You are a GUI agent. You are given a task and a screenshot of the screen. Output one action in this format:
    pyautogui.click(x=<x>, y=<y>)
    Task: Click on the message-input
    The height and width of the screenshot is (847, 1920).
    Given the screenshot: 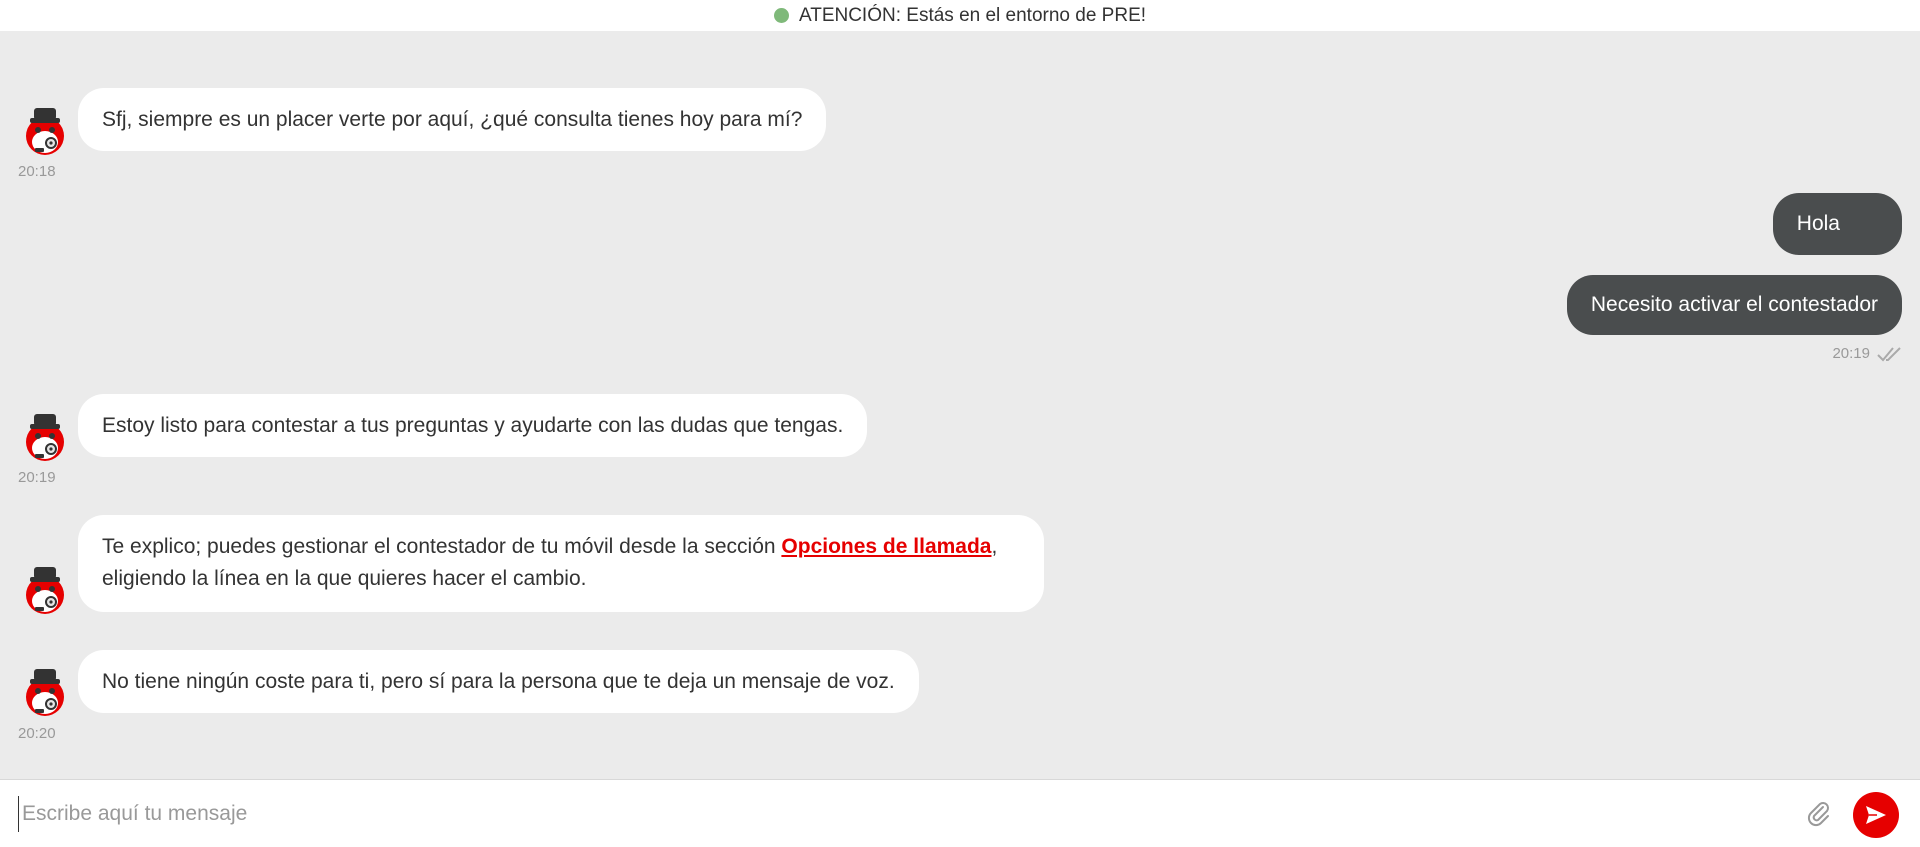 What is the action you would take?
    pyautogui.click(x=911, y=814)
    